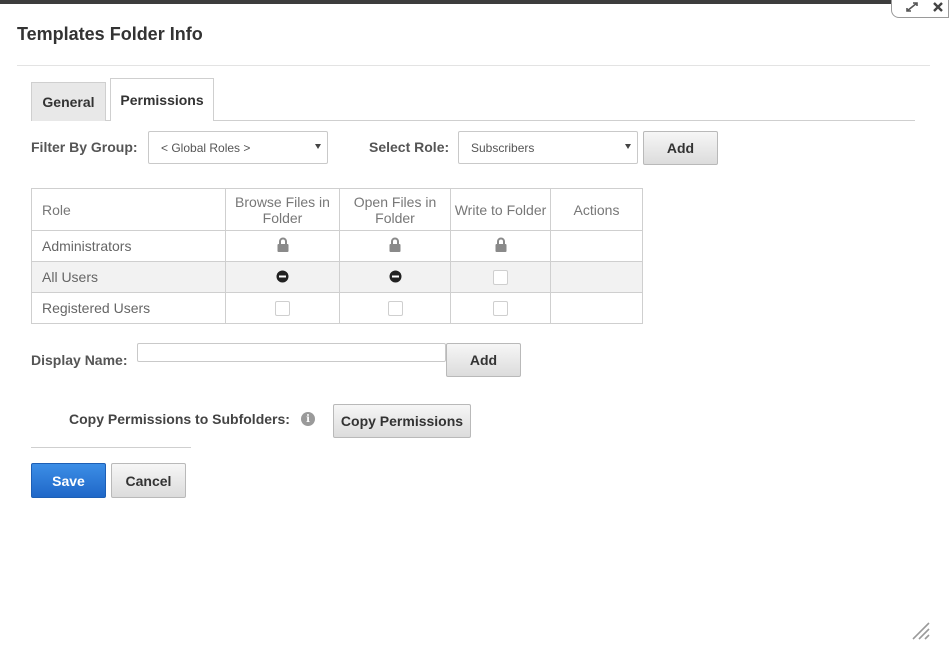 This screenshot has width=949, height=653. I want to click on filter-by-group-value: < Global Roles >, so click(206, 147).